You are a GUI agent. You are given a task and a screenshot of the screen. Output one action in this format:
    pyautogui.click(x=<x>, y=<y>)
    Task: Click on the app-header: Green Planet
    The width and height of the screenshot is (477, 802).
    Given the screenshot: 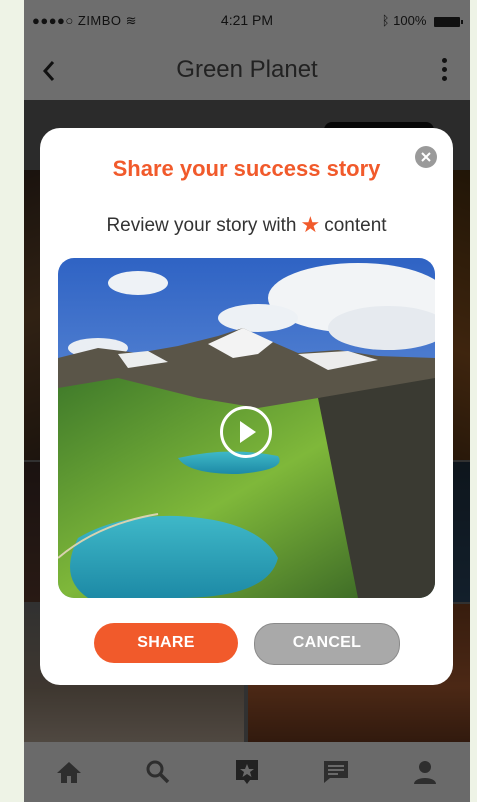 What is the action you would take?
    pyautogui.click(x=247, y=70)
    